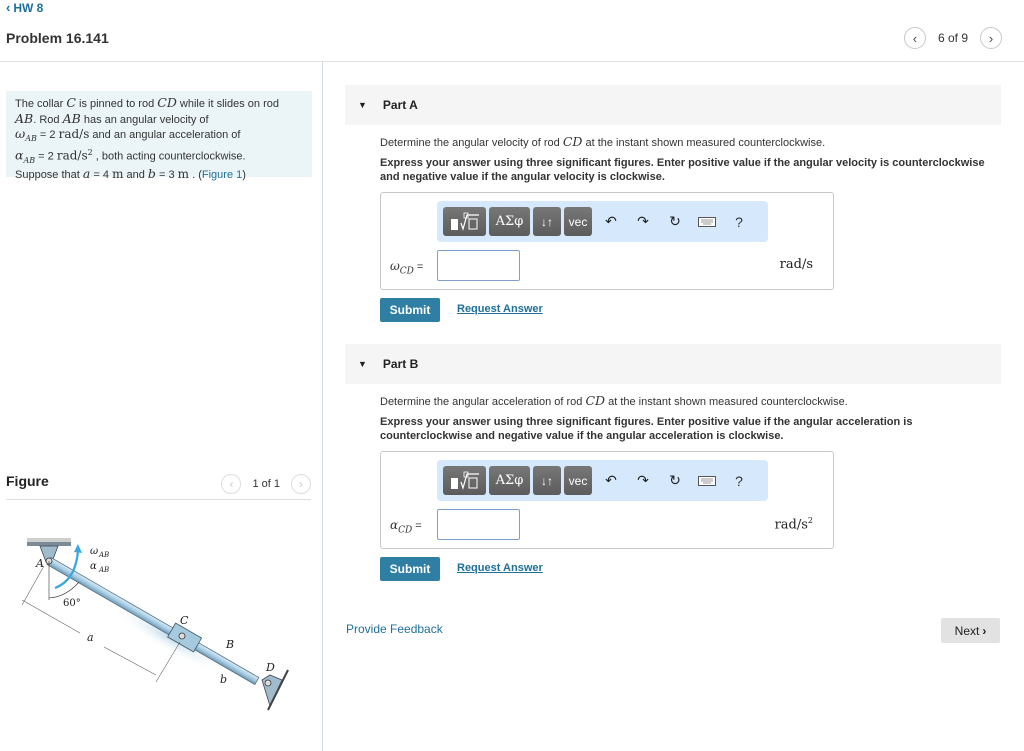 This screenshot has width=1024, height=751. Describe the element at coordinates (362, 364) in the screenshot. I see `collapse-triangle-icon: ▼` at that location.